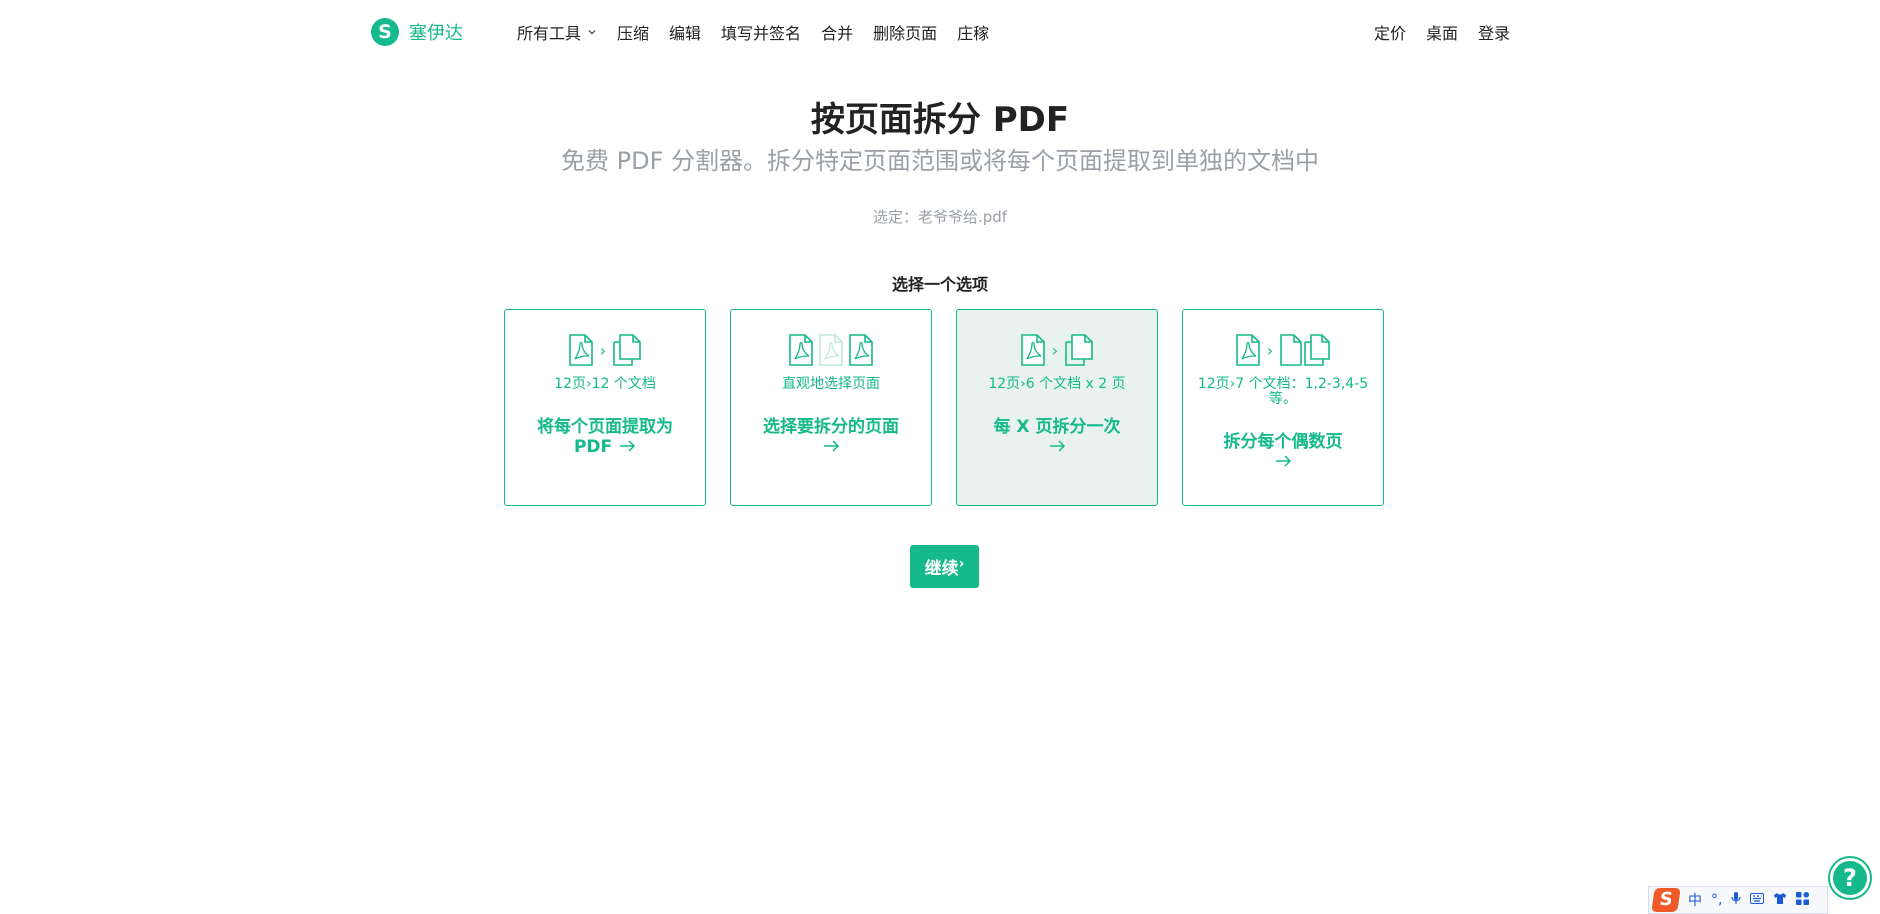 This screenshot has height=914, width=1880. Describe the element at coordinates (831, 407) in the screenshot. I see `option-select-pages: 直观地选择页面 选择要拆分的页面` at that location.